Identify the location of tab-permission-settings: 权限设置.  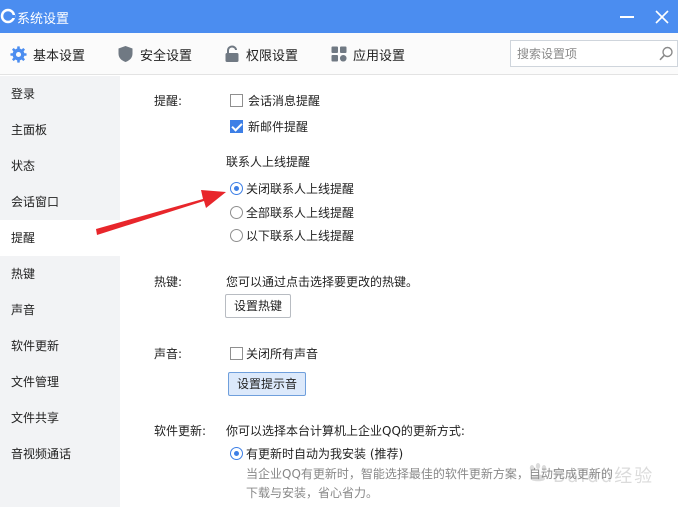
(261, 54).